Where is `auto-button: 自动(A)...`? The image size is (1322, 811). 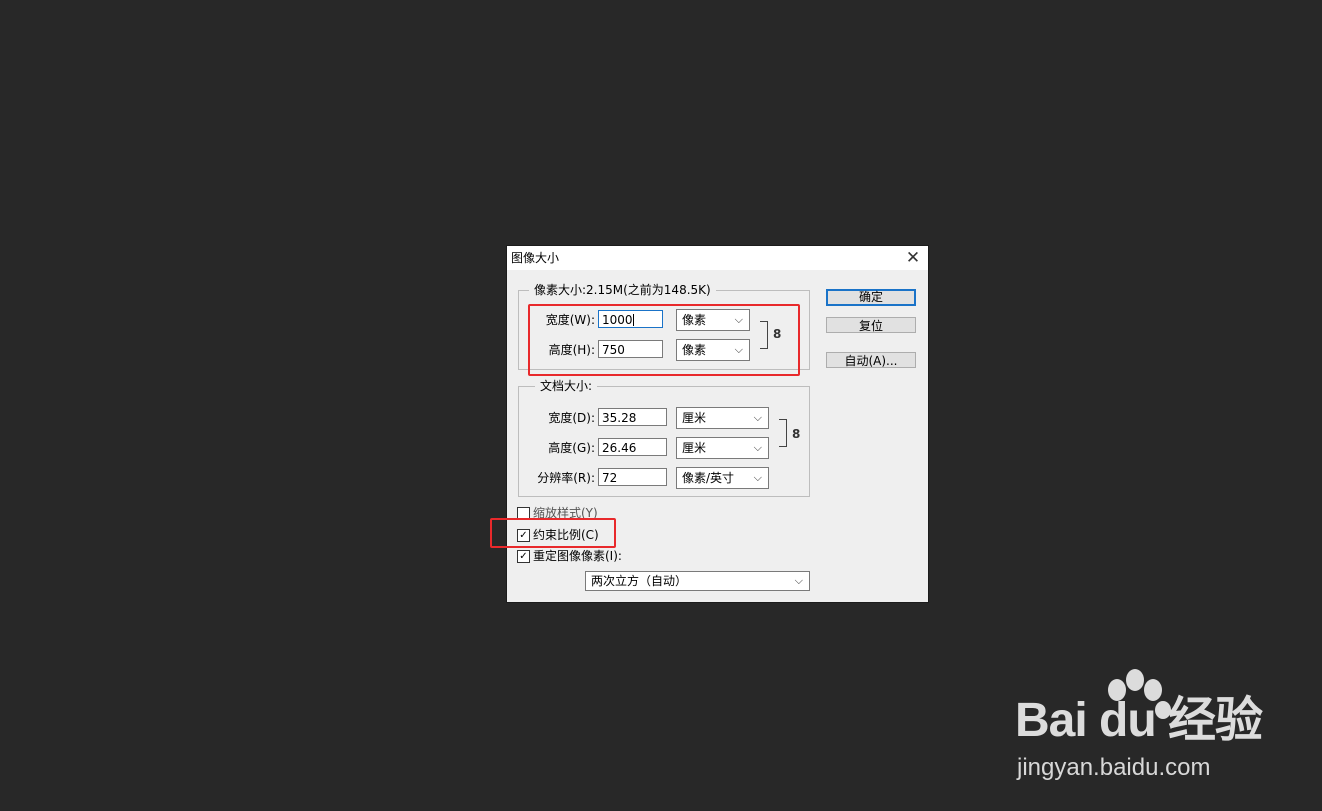
auto-button: 自动(A)... is located at coordinates (871, 360).